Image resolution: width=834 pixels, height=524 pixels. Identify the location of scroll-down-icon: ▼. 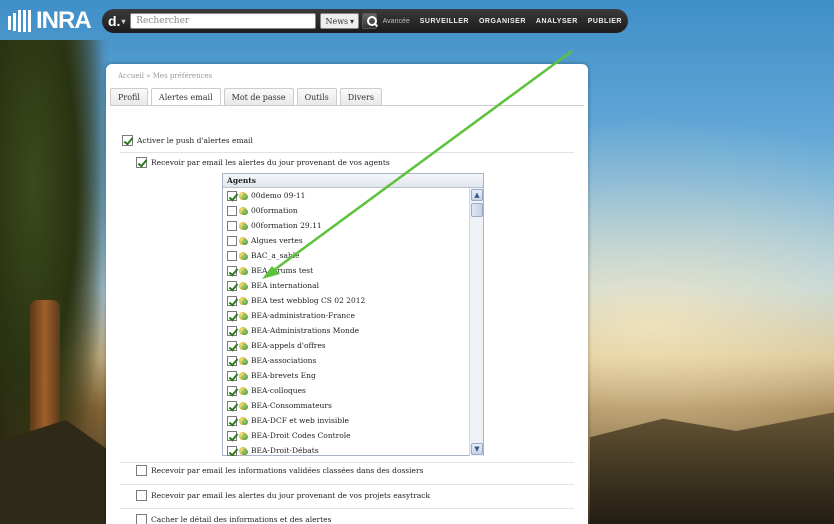
(477, 449).